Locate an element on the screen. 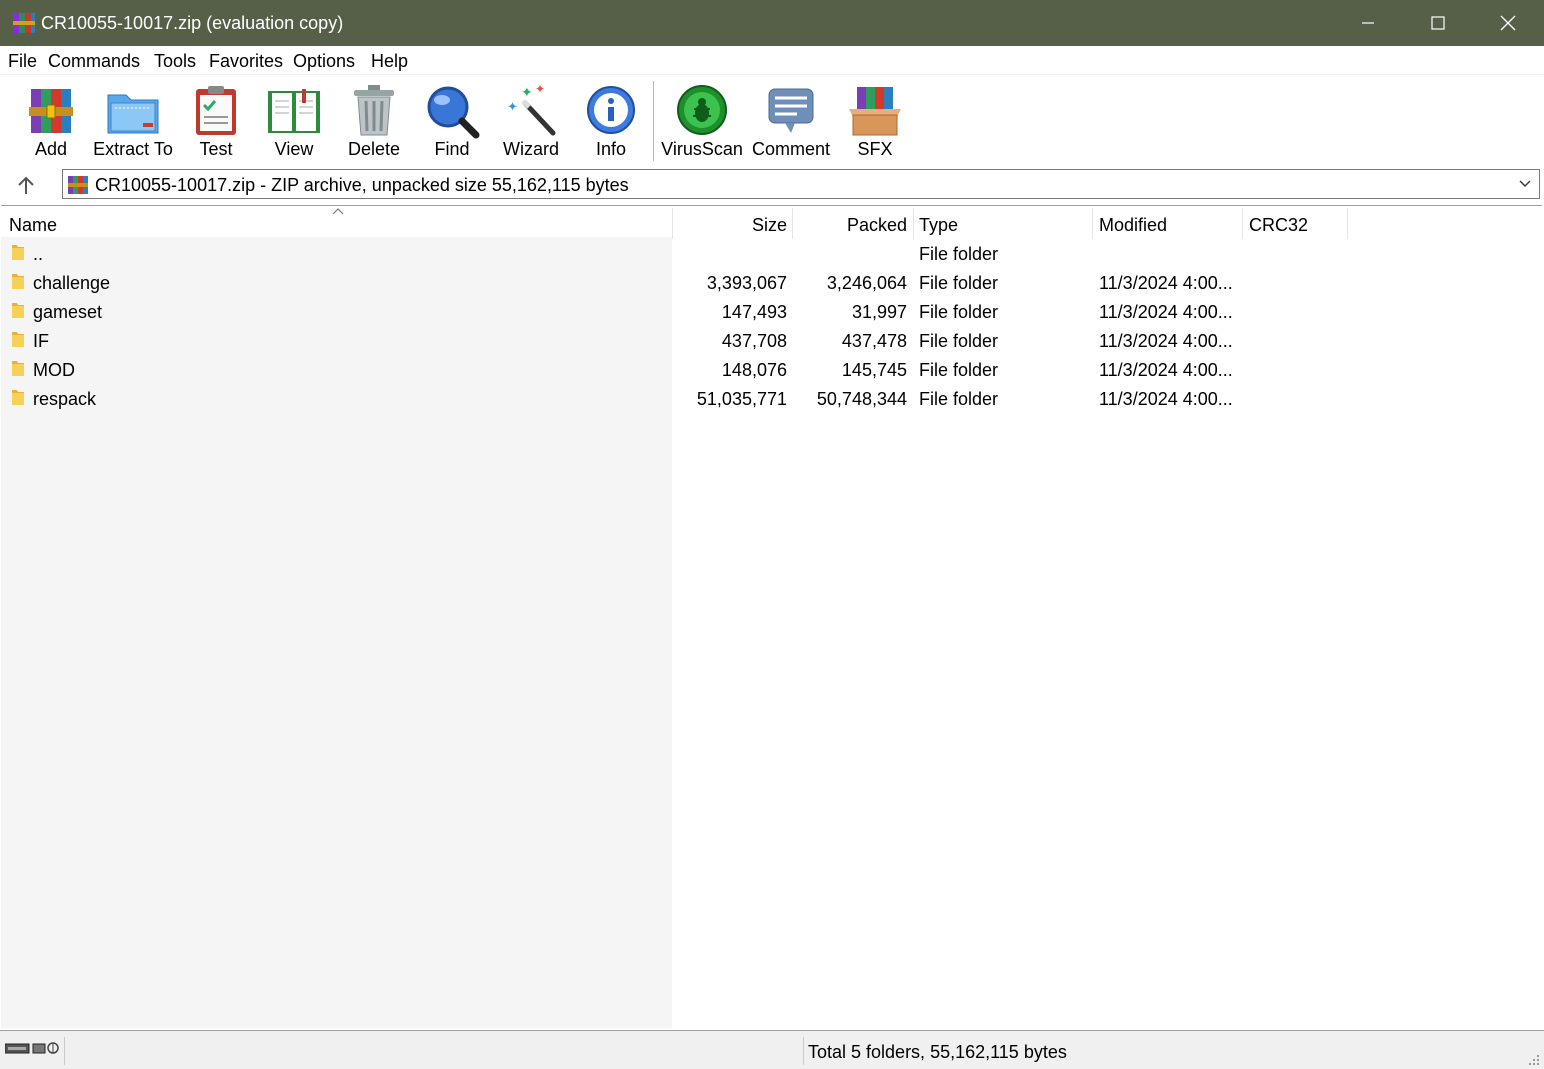  title-bar: CR10055-10017.zip (evaluation copy) is located at coordinates (772, 23).